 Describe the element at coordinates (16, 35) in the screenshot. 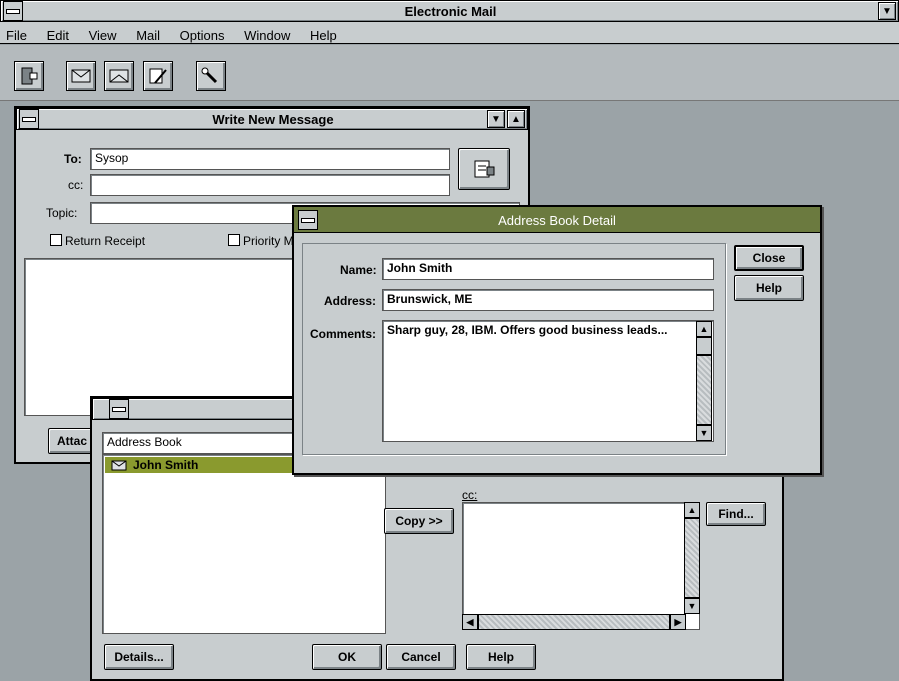

I see `menu-file: File` at that location.